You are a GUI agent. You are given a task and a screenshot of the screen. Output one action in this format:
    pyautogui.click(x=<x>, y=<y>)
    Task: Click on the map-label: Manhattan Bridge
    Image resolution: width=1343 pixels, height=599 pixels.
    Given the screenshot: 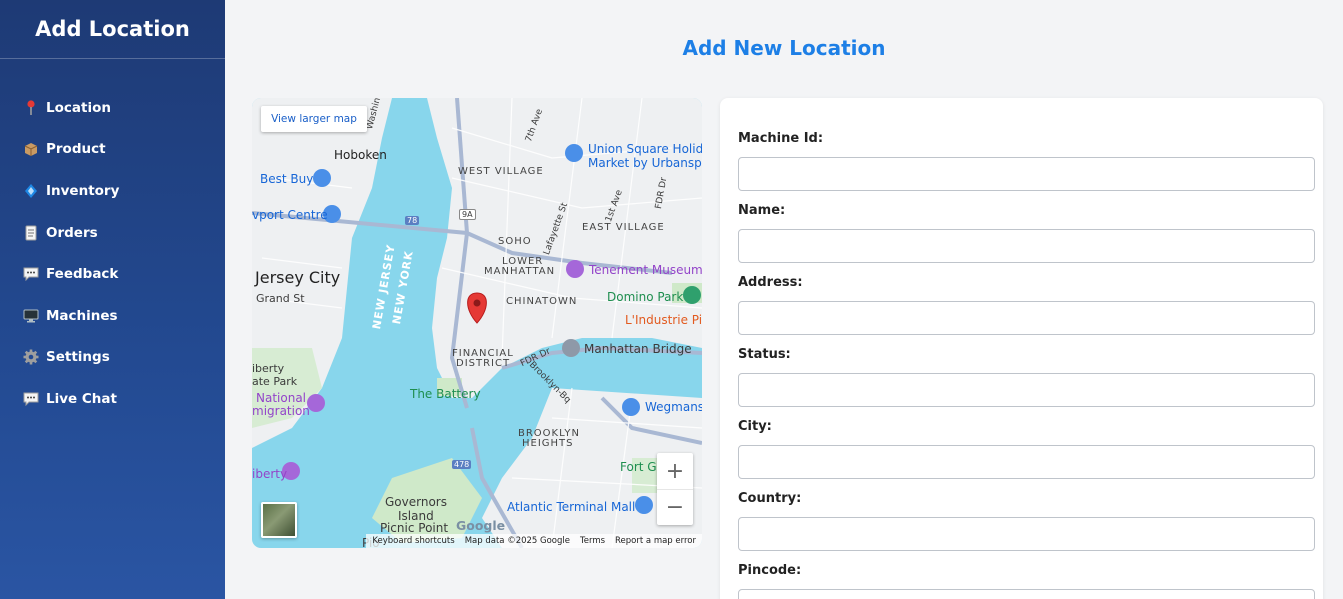 What is the action you would take?
    pyautogui.click(x=638, y=349)
    